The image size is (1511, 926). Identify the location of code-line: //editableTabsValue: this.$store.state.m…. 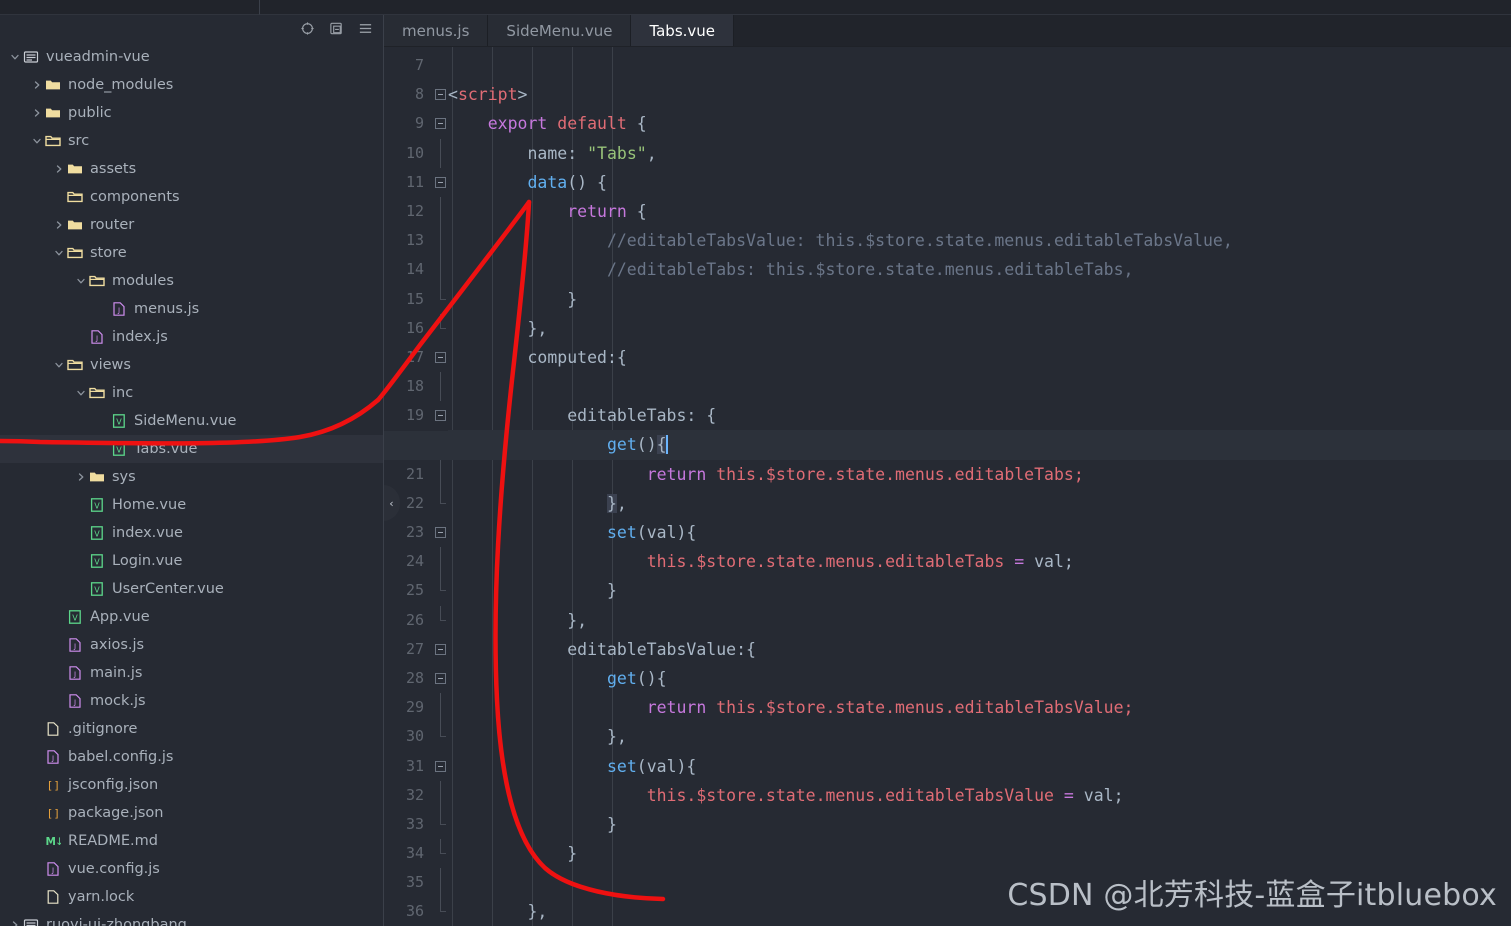
(979, 240).